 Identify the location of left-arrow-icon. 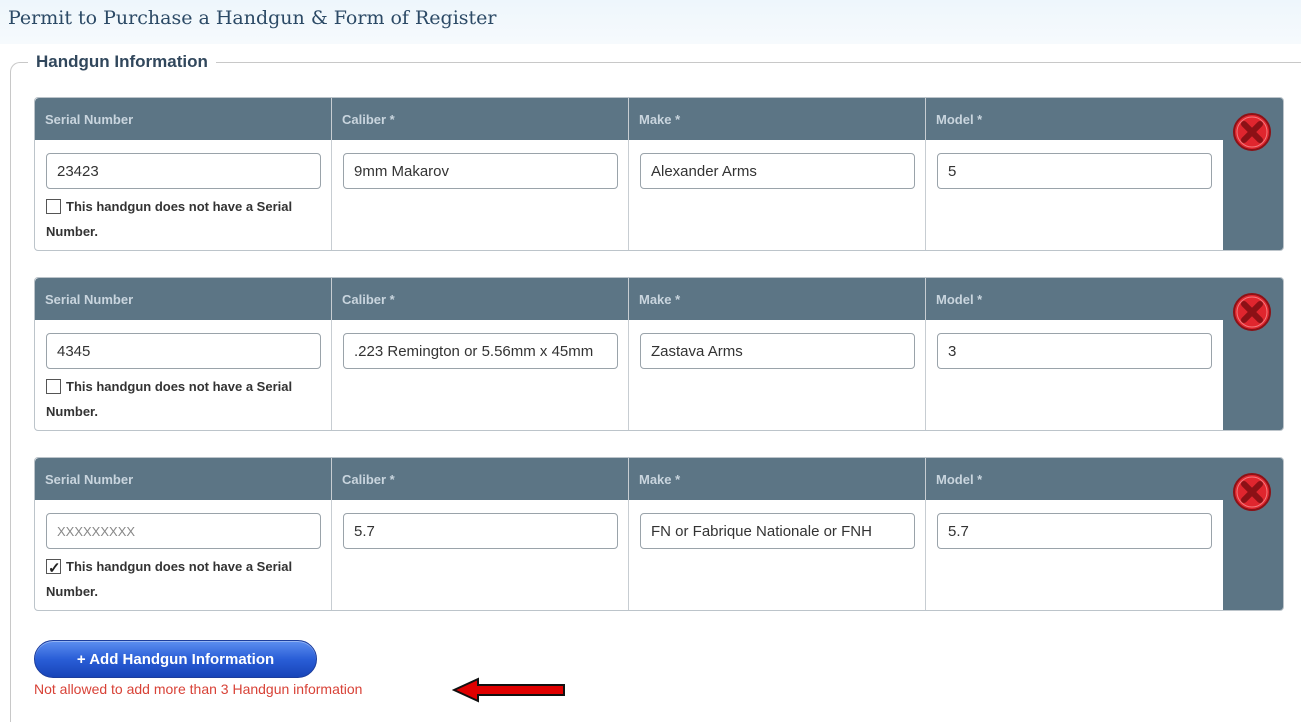
(508, 690).